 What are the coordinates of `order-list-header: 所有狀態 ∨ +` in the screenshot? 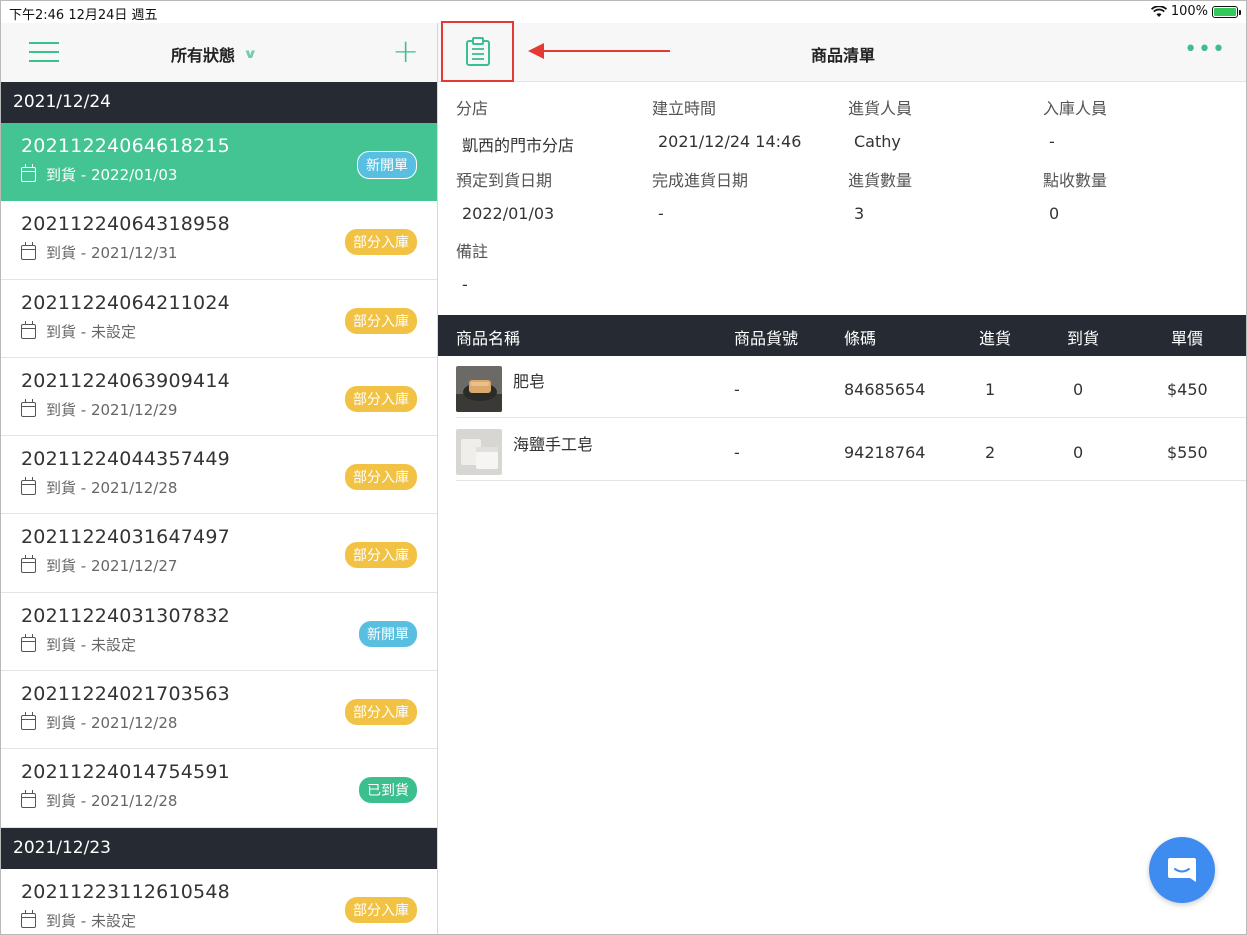 It's located at (219, 52).